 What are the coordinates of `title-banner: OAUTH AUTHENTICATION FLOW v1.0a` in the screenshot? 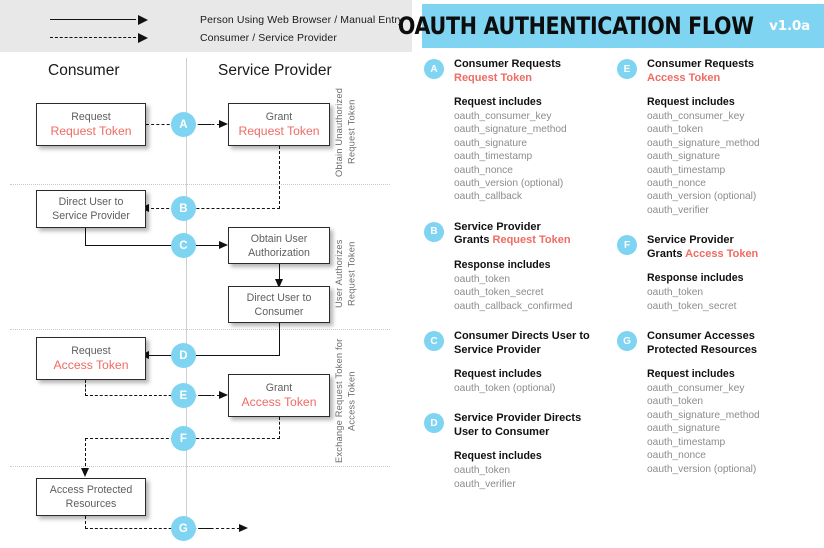 It's located at (610, 26).